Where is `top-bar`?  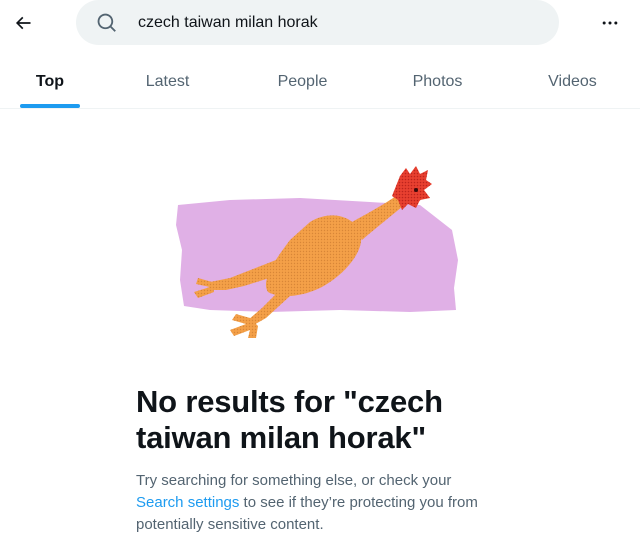
top-bar is located at coordinates (320, 24).